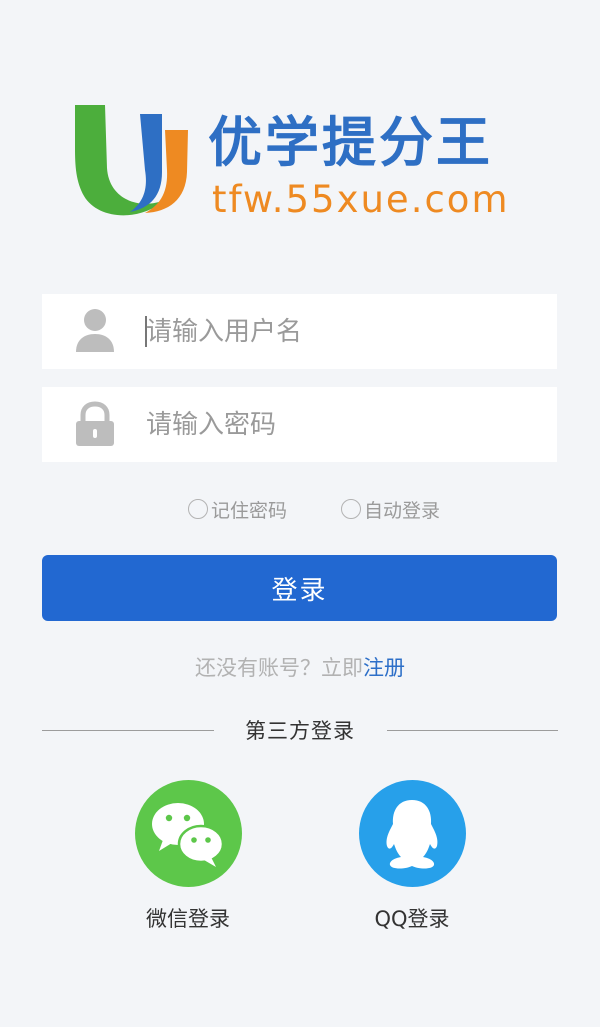 The width and height of the screenshot is (600, 1027). What do you see at coordinates (198, 509) in the screenshot?
I see `remember-password-radio` at bounding box center [198, 509].